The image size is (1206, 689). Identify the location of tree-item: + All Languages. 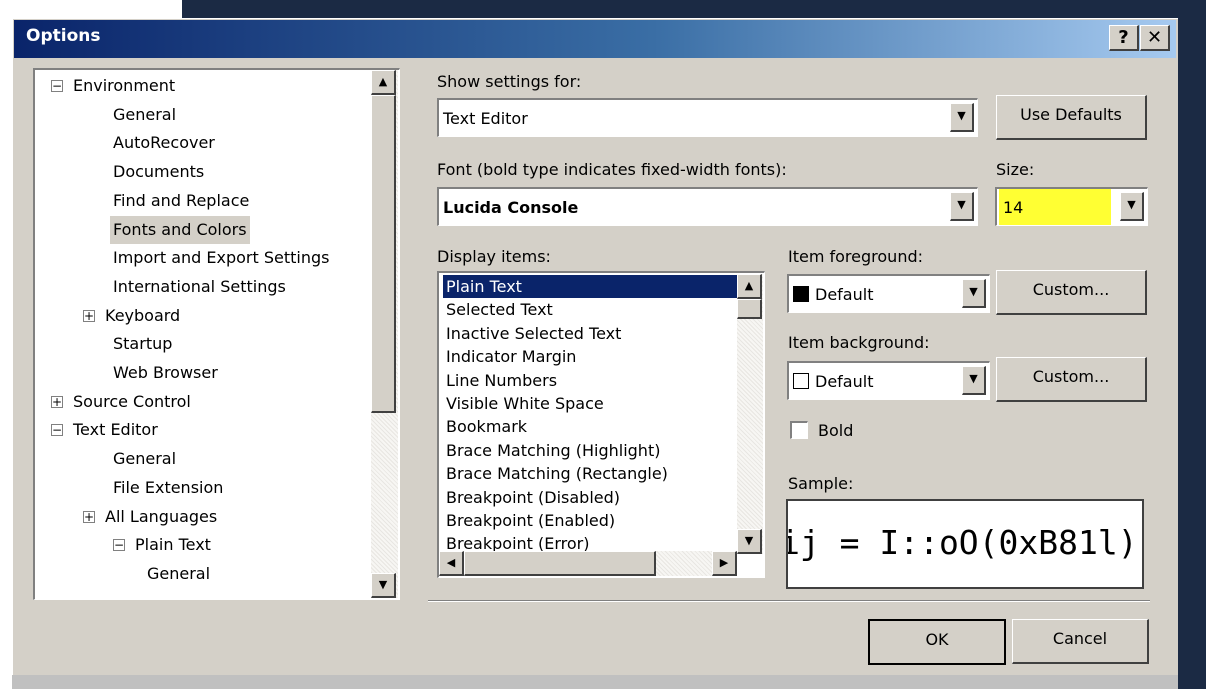
(200, 517).